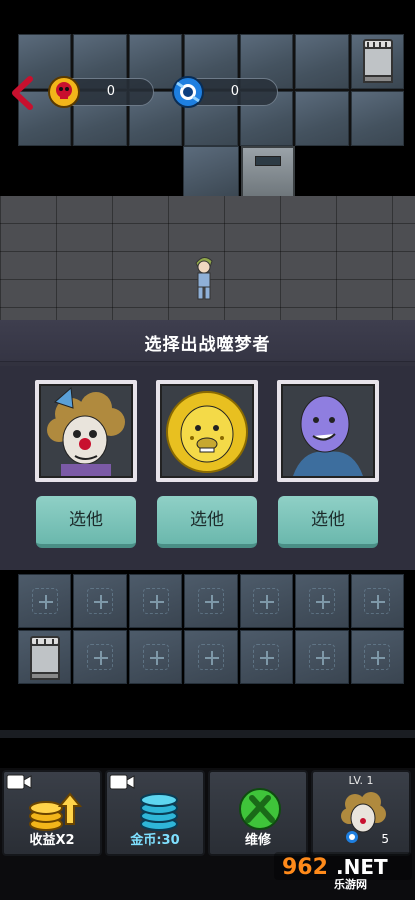  Describe the element at coordinates (305, 867) in the screenshot. I see `svg-text: 962` at that location.